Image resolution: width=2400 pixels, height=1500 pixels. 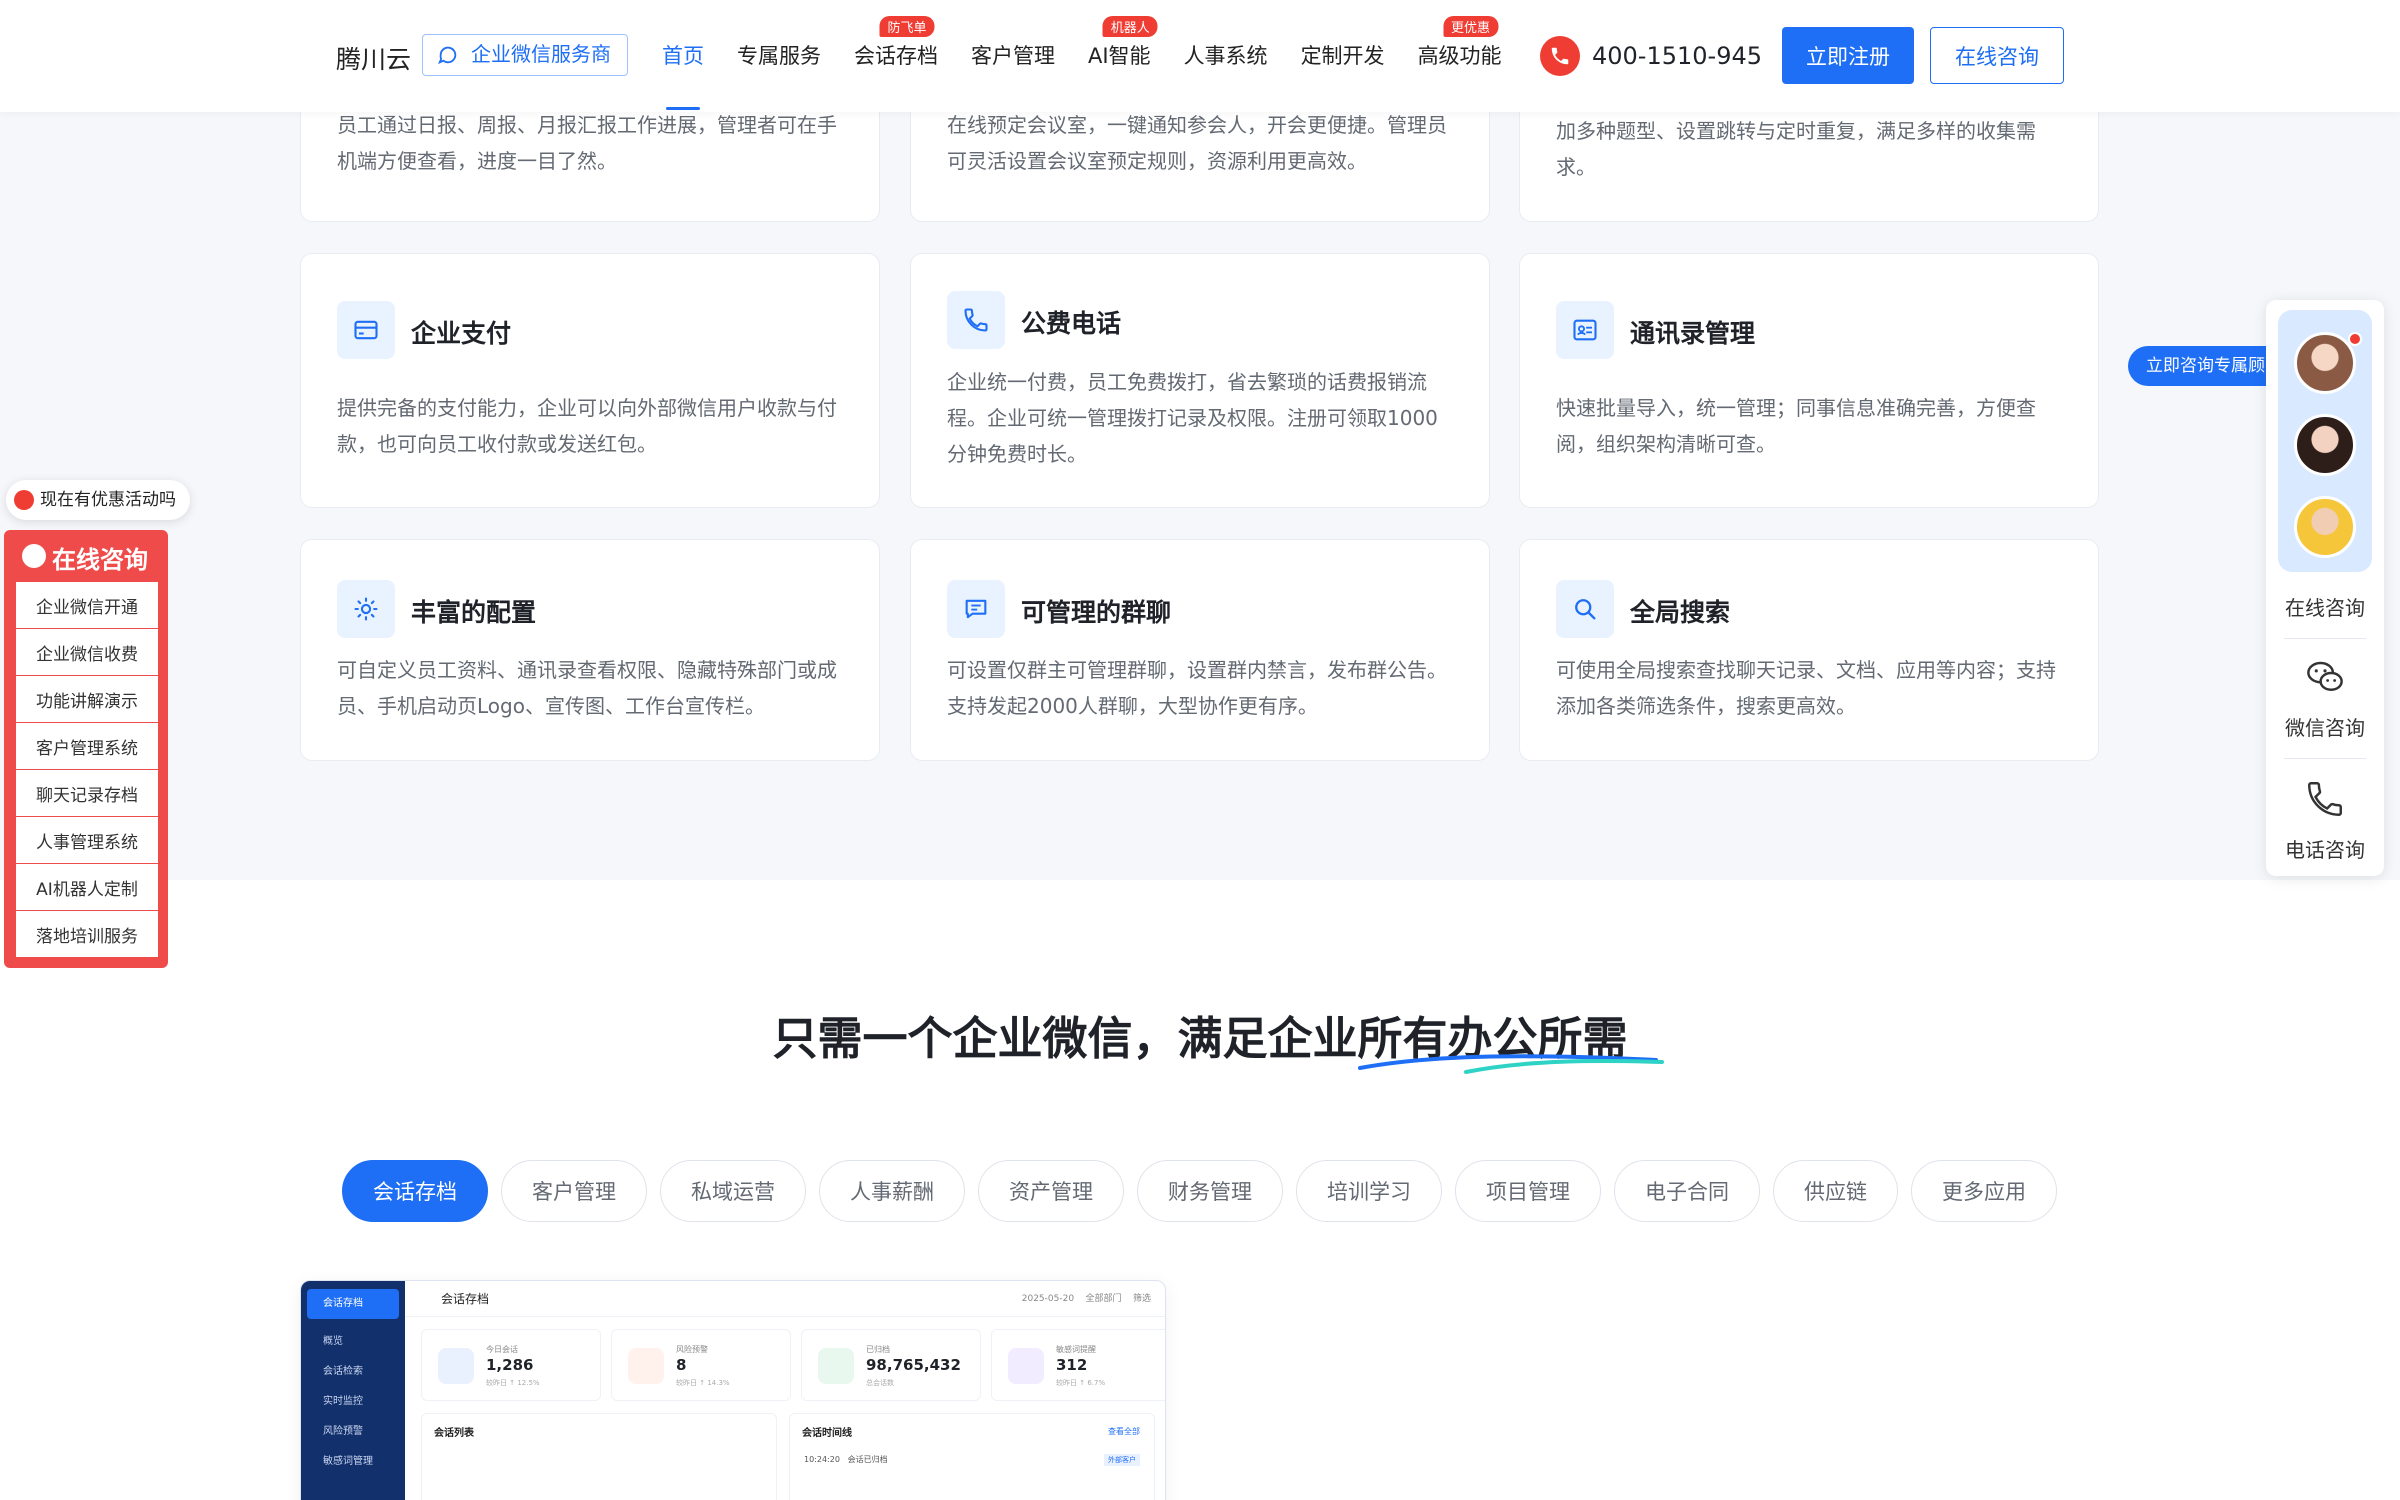 I want to click on partner-badge: 企业微信服务商, so click(x=525, y=55).